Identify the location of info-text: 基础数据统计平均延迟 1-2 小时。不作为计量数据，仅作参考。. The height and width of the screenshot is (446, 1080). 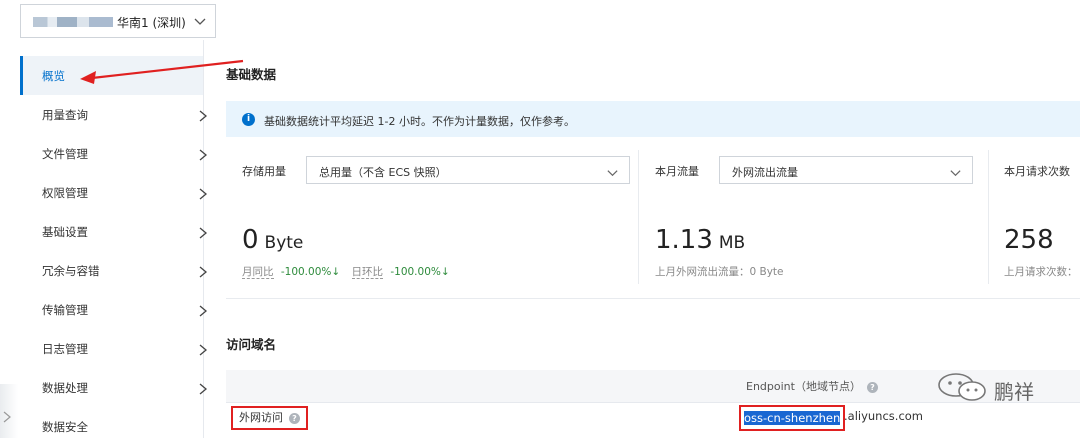
(419, 121).